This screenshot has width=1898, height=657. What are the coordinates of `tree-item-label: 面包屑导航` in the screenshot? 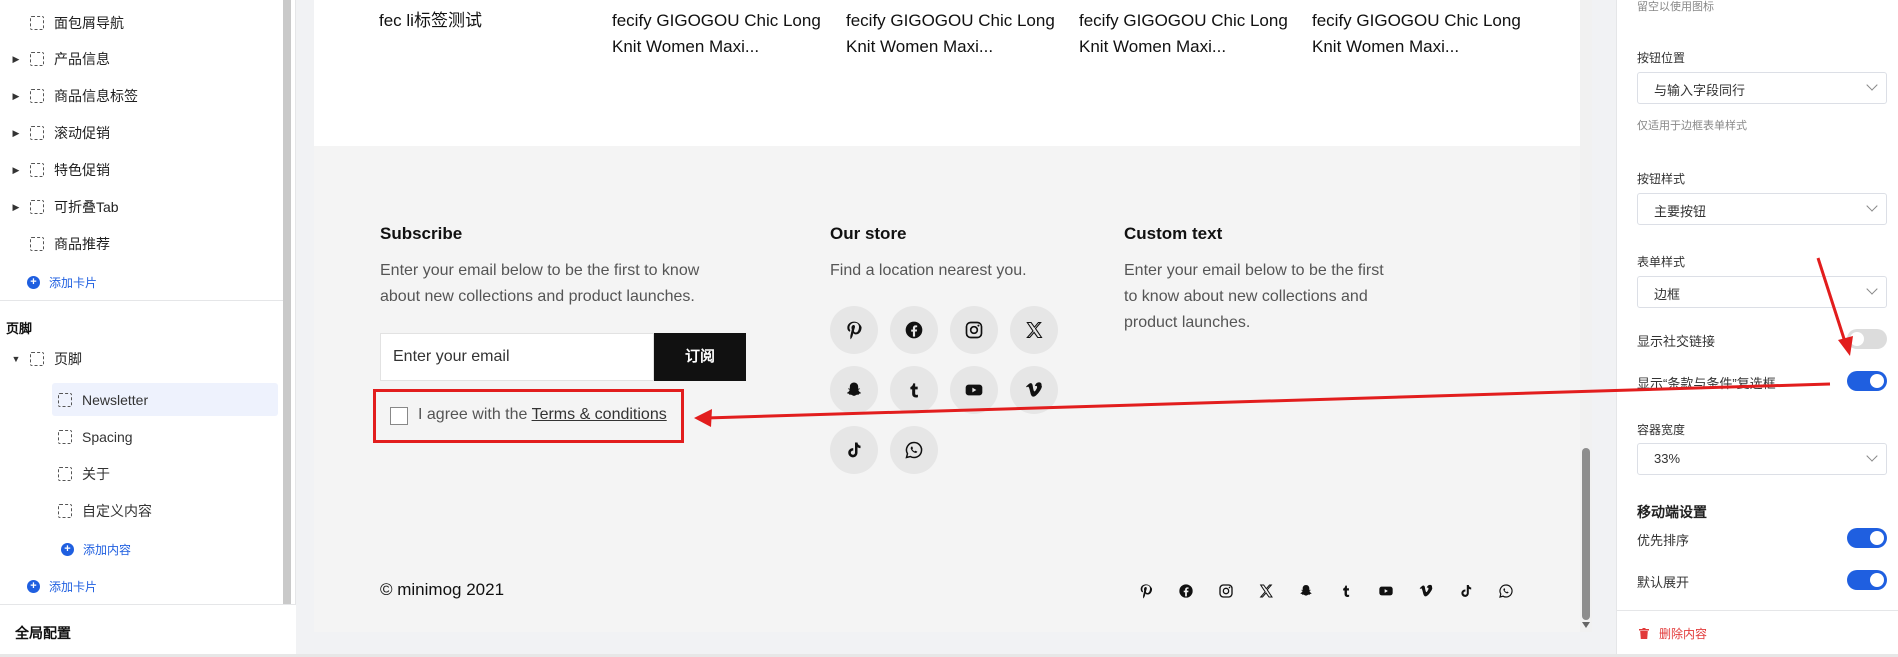 It's located at (89, 23).